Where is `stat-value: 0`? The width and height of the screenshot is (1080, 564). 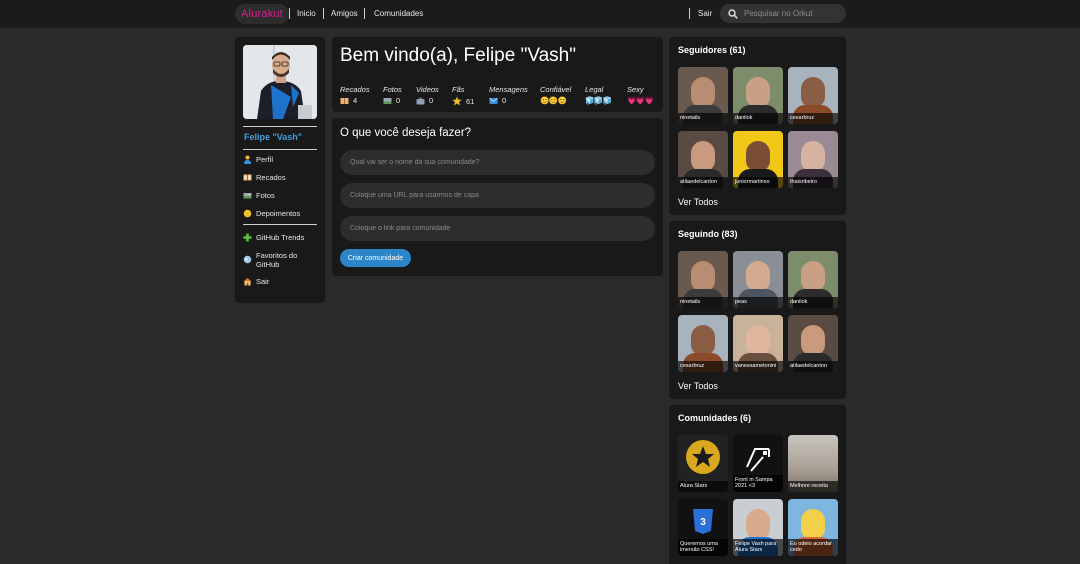 stat-value: 0 is located at coordinates (431, 100).